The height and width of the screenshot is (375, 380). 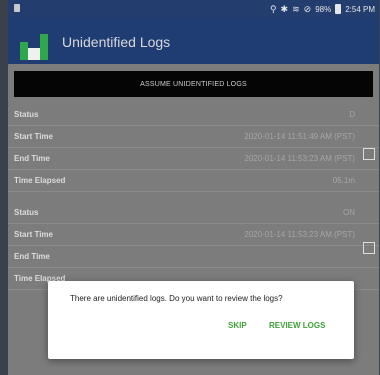 I want to click on start-time-row: Start Time 2020-01-14 11:53:23 AM (PST), so click(x=193, y=235).